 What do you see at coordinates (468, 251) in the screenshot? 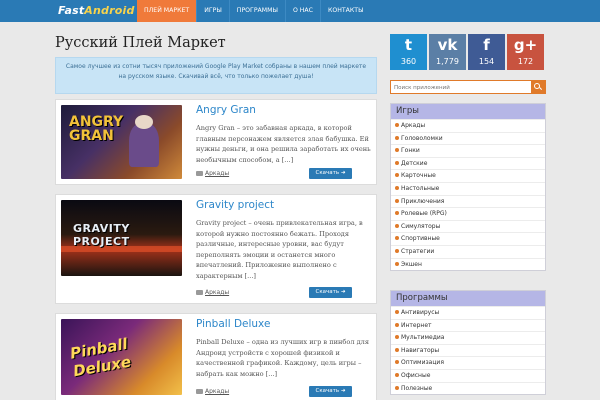
I see `category-item-strategy: Стратегии` at bounding box center [468, 251].